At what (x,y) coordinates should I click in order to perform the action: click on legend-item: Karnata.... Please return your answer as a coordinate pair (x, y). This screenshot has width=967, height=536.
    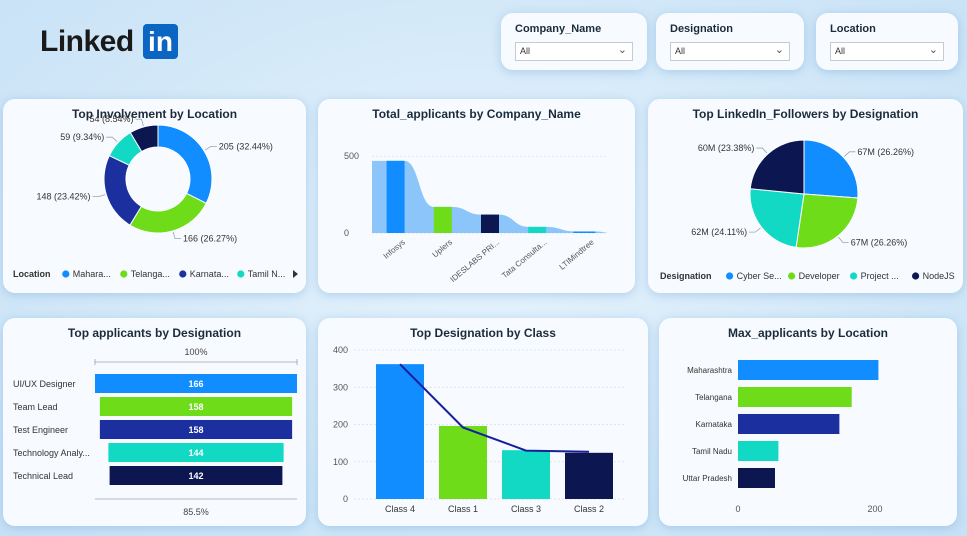
    Looking at the image, I should click on (209, 274).